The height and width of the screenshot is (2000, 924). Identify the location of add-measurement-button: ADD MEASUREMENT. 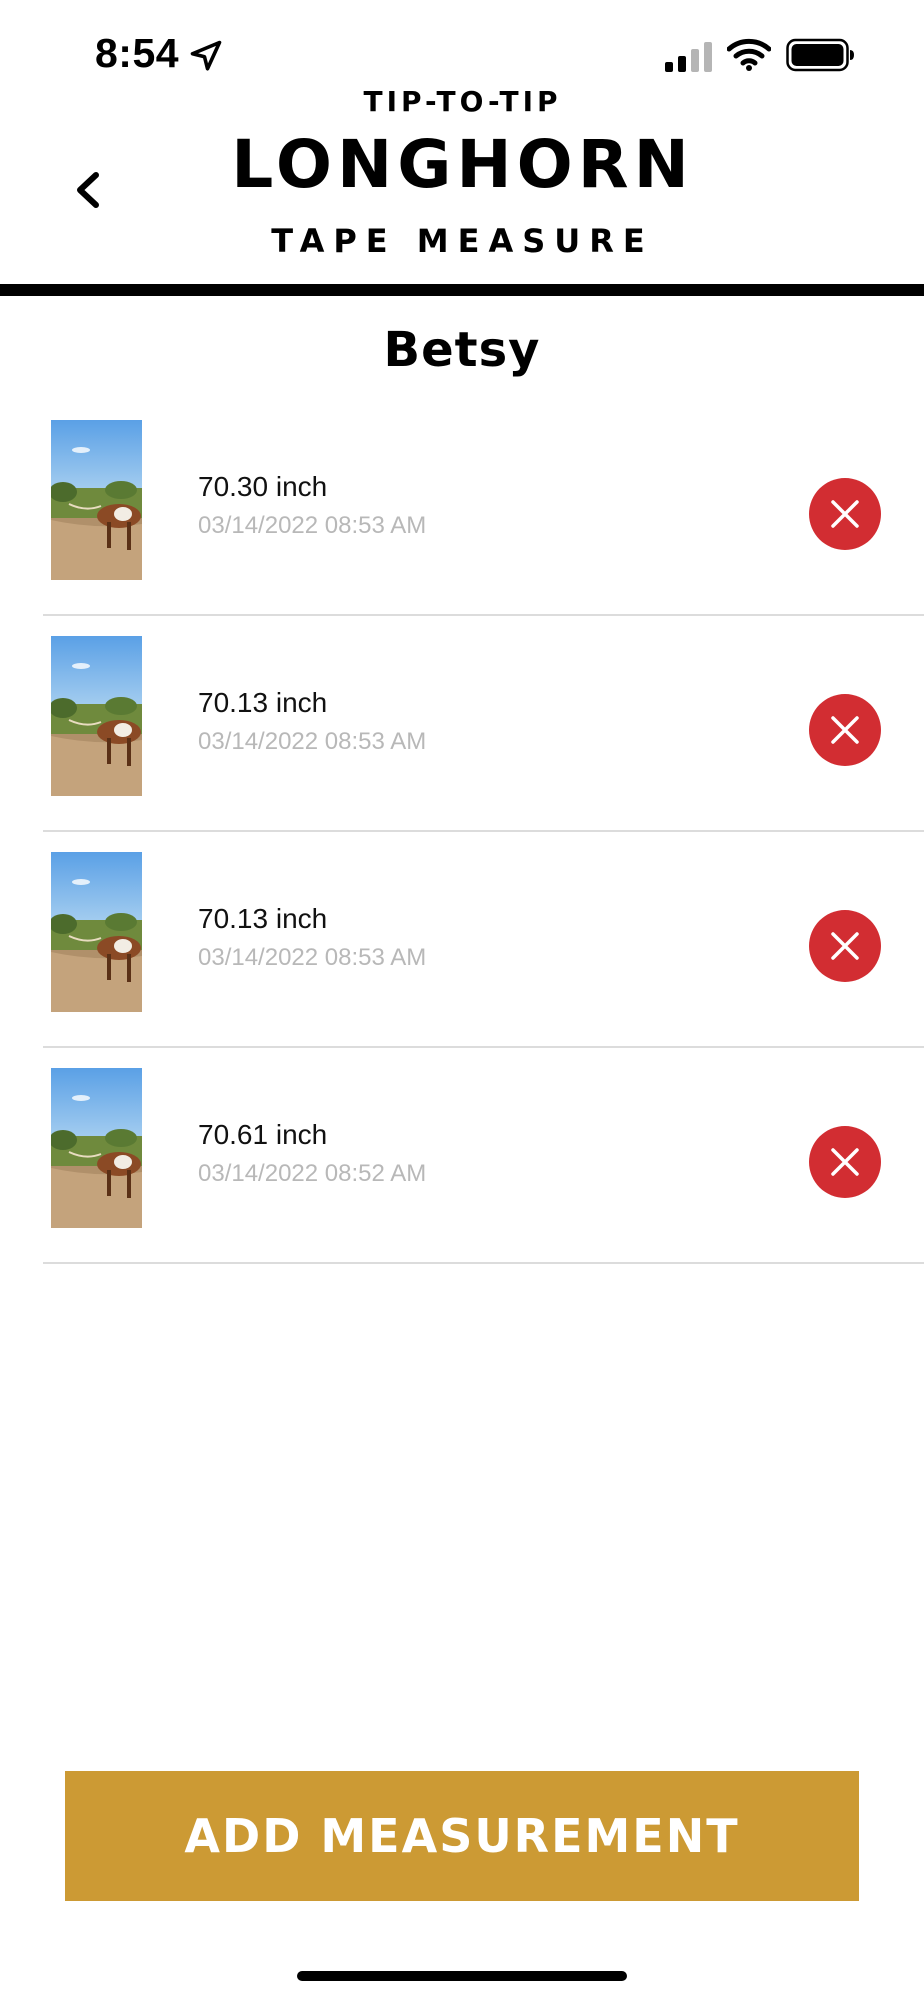
(462, 1836).